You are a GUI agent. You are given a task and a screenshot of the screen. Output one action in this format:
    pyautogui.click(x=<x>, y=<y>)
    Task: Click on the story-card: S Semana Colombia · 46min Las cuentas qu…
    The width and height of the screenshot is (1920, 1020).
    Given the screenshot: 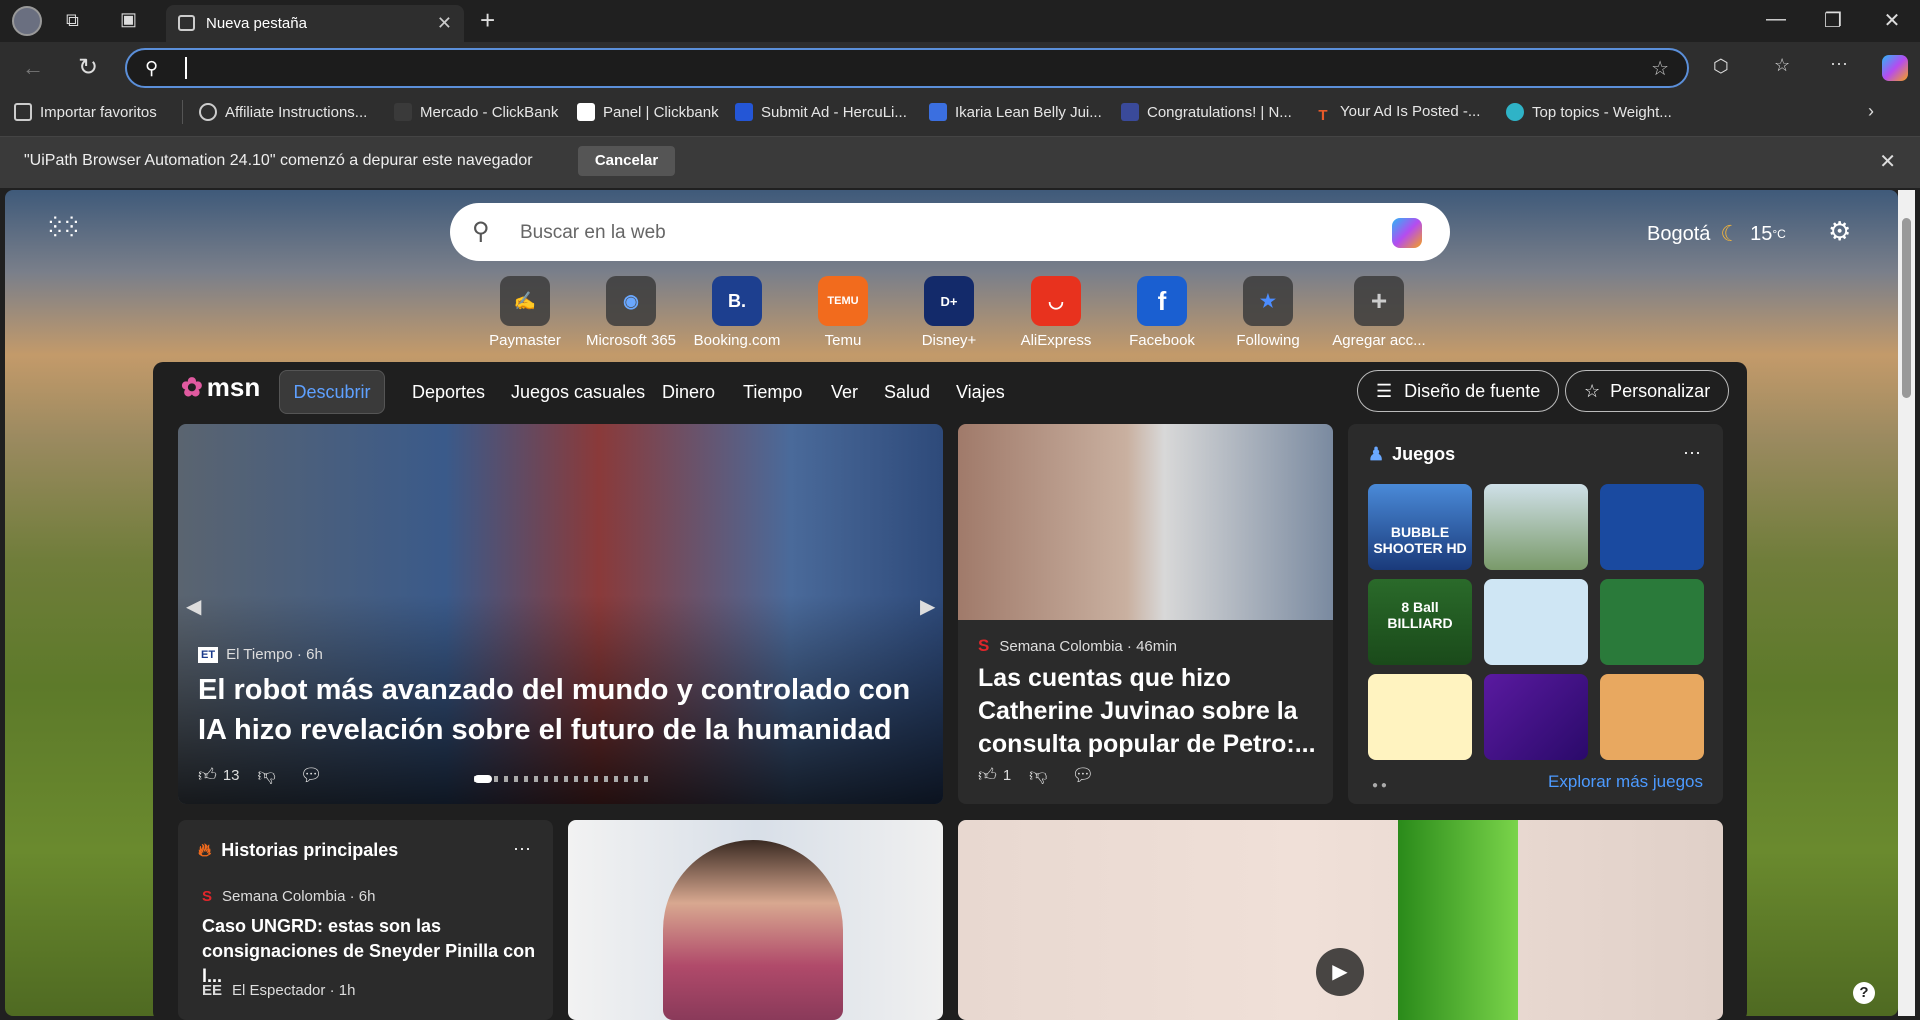 What is the action you would take?
    pyautogui.click(x=1145, y=614)
    